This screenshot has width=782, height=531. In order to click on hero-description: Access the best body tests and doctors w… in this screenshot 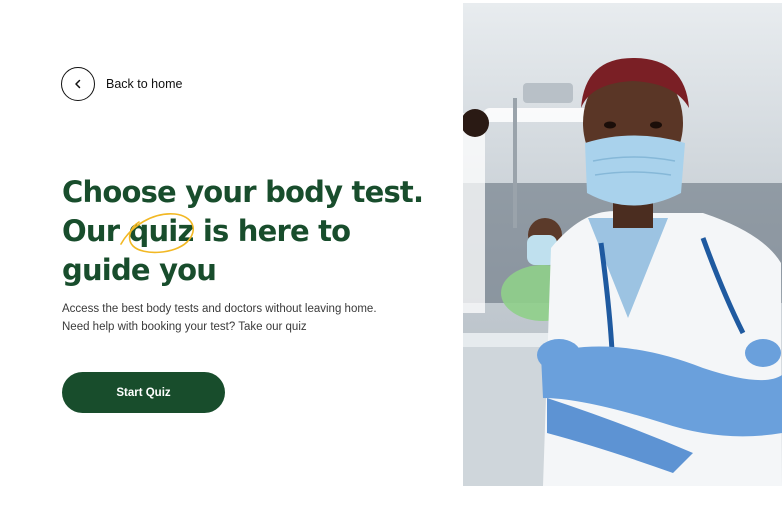, I will do `click(242, 318)`.